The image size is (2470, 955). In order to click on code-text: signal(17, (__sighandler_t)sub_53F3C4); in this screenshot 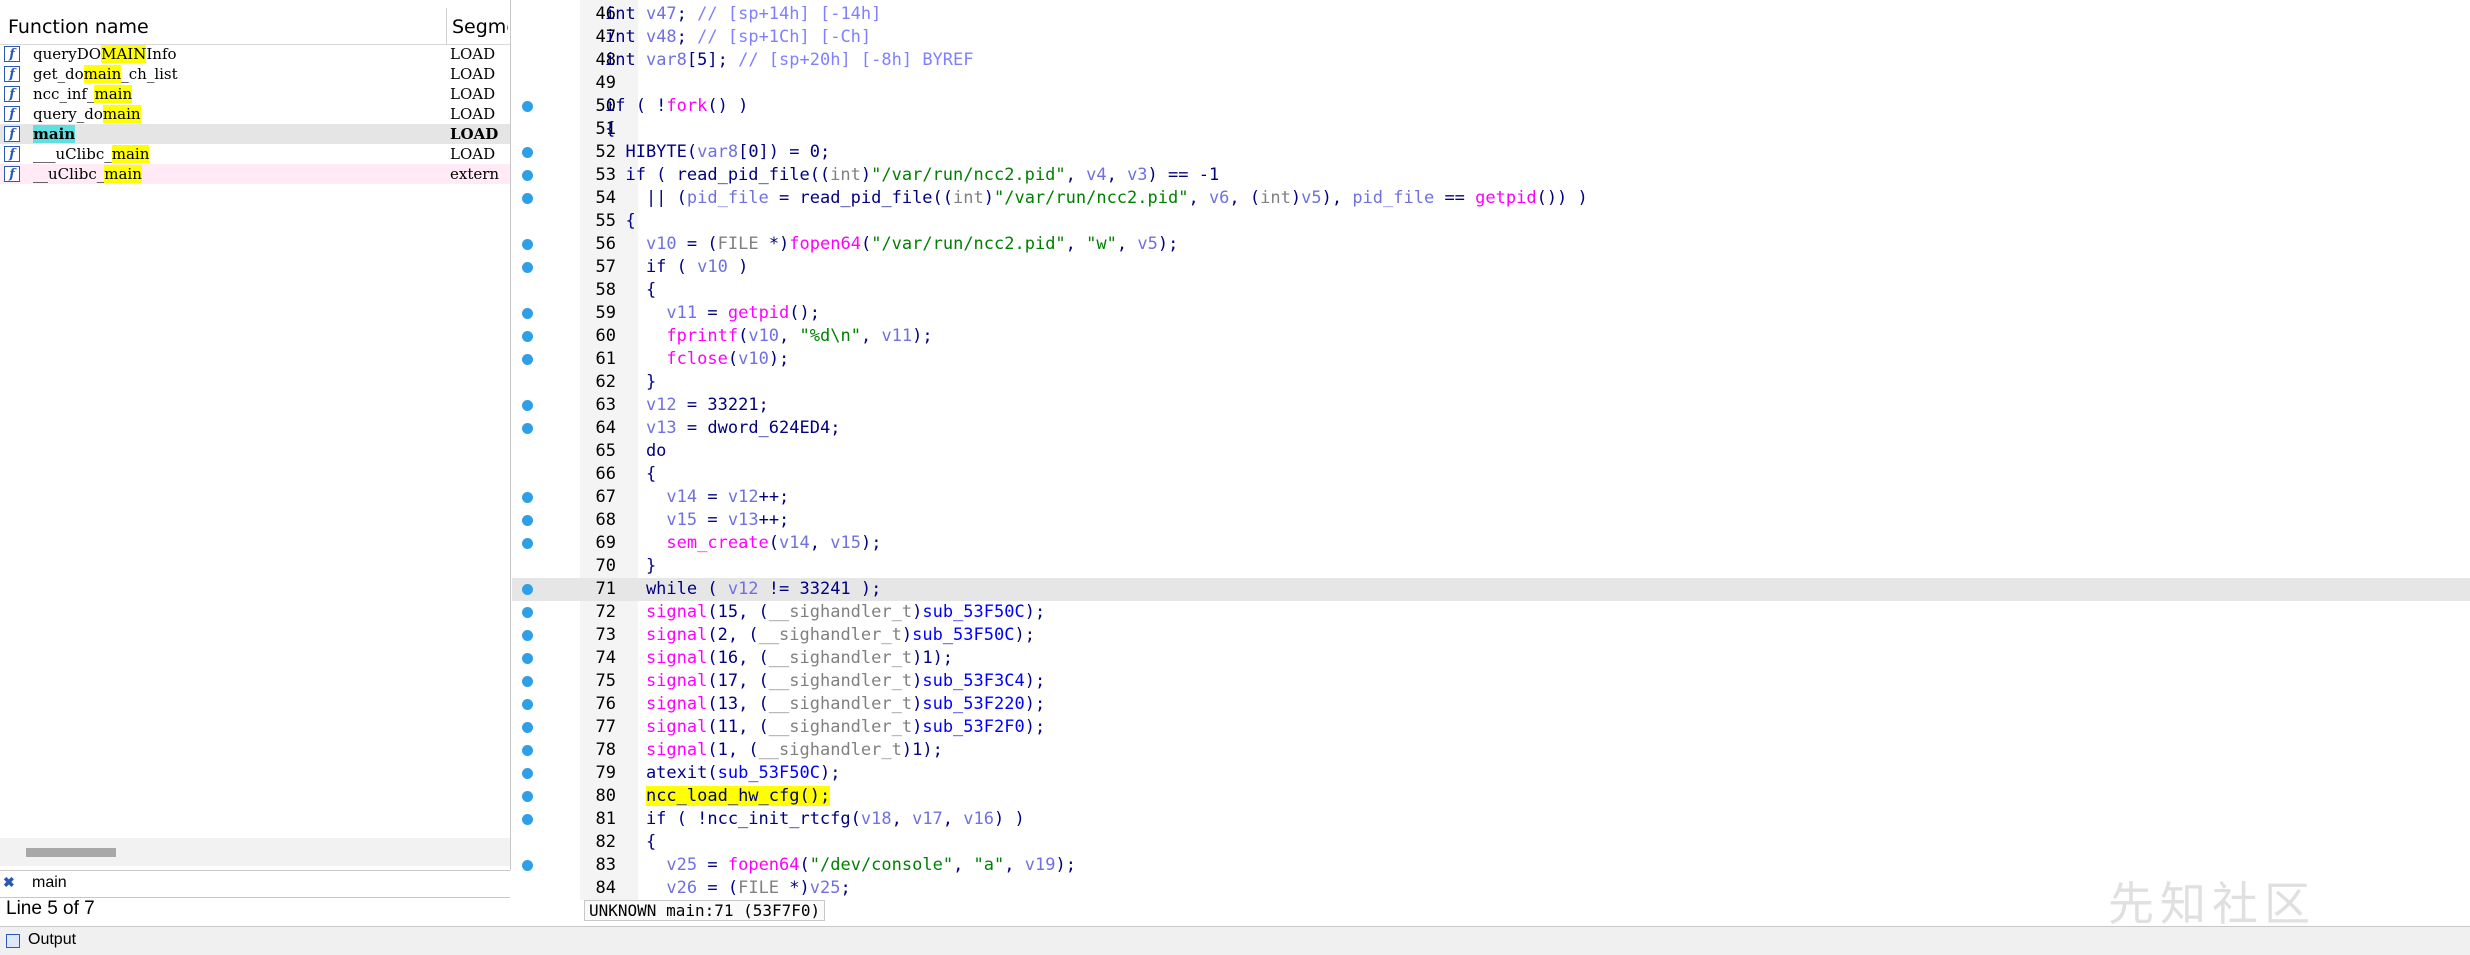, I will do `click(825, 681)`.